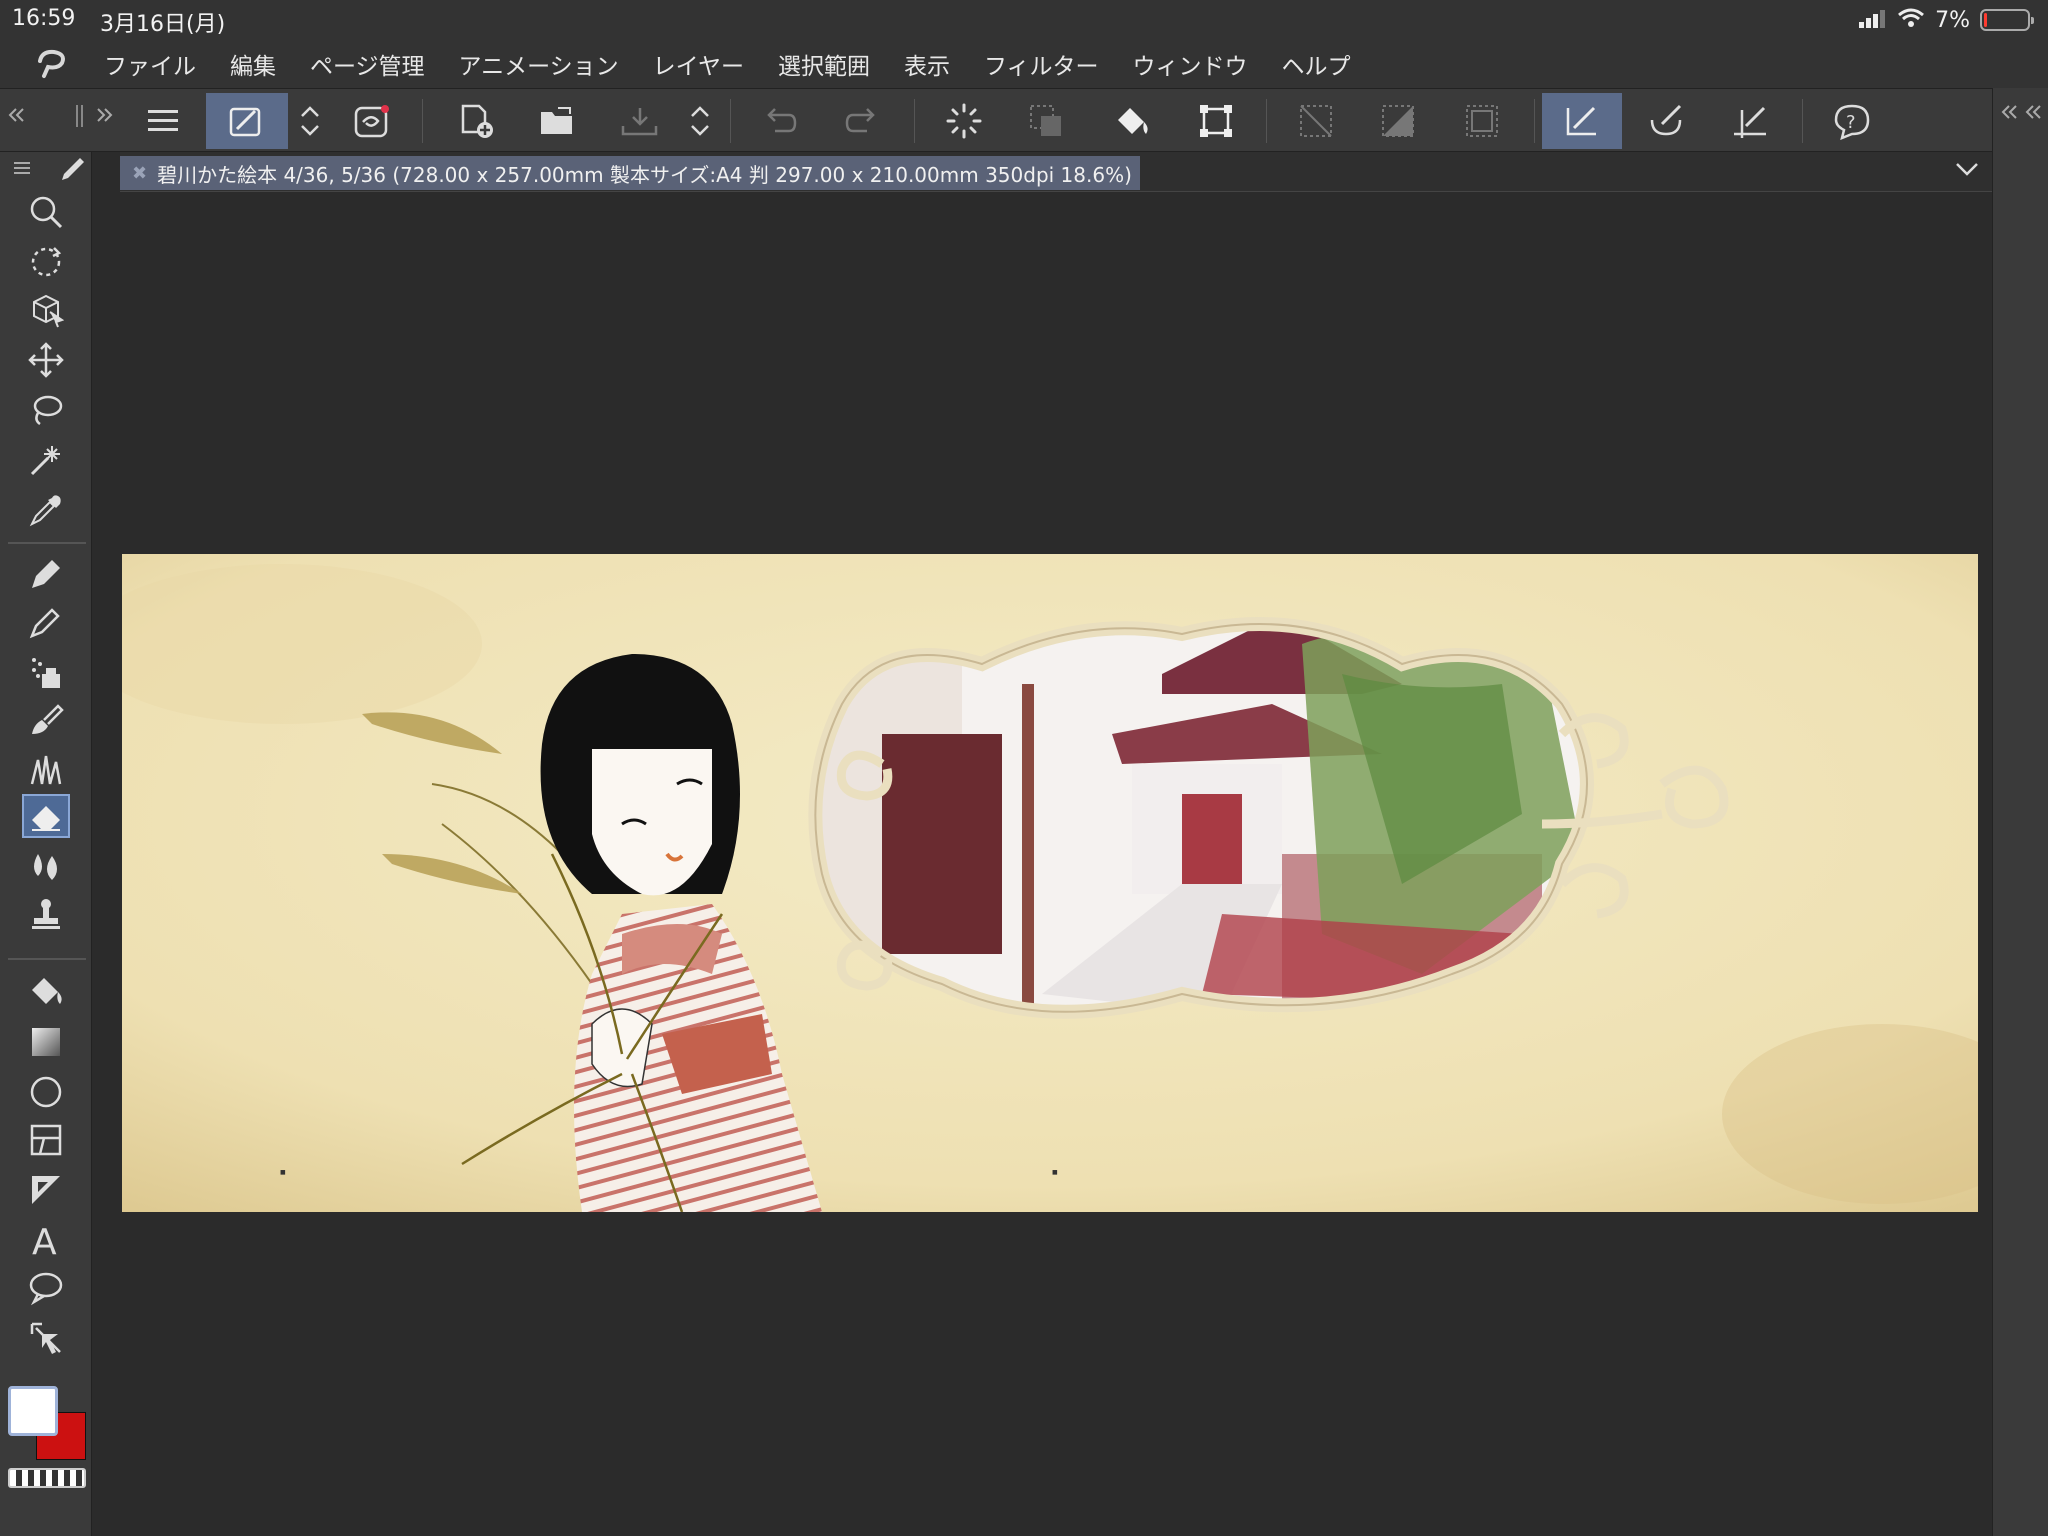  I want to click on collapse-left-icon, so click(16, 117).